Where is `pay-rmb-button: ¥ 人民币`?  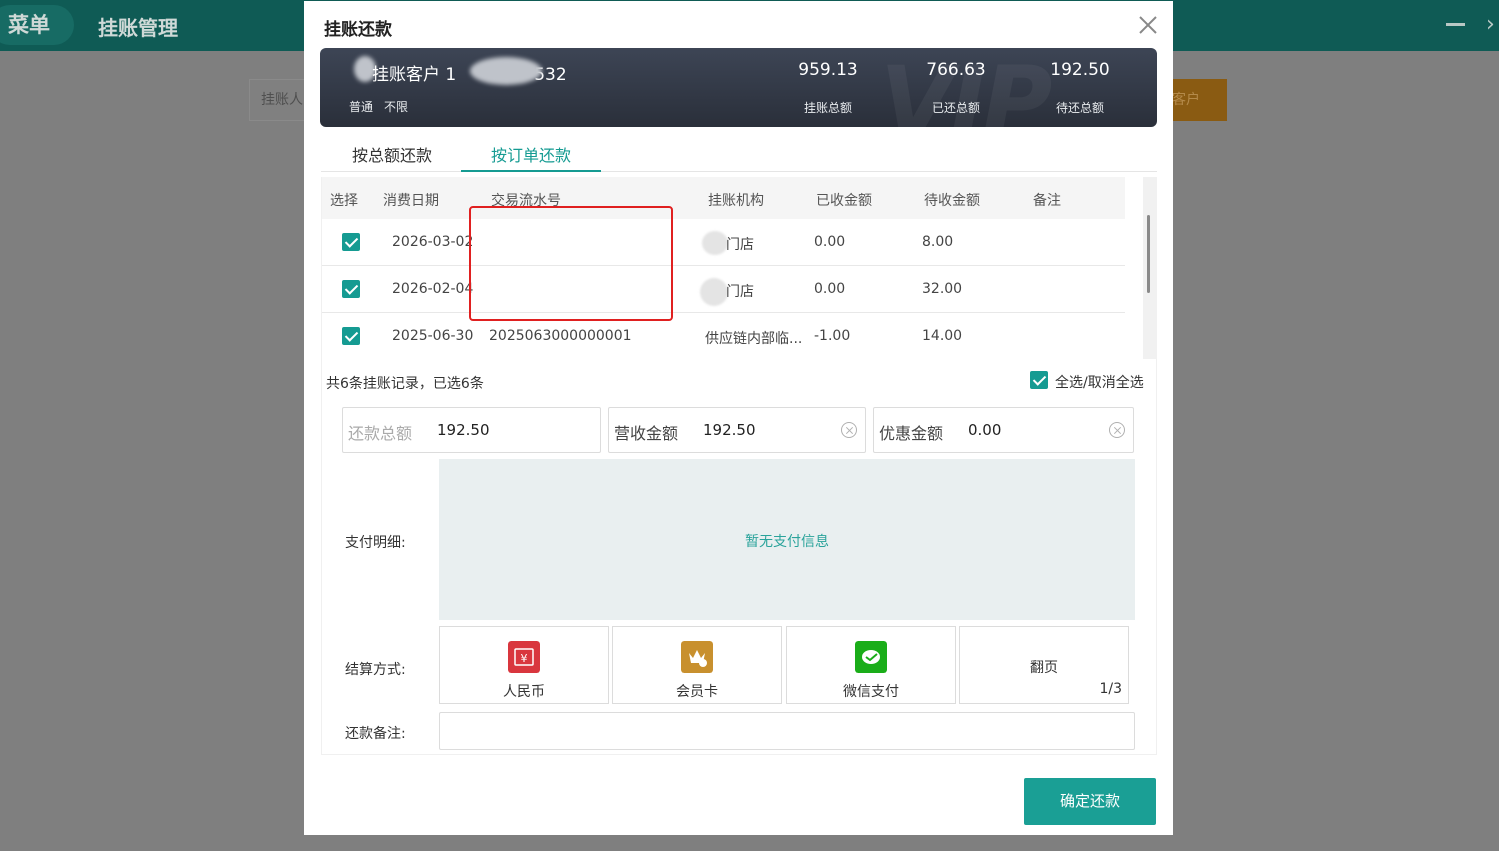 pay-rmb-button: ¥ 人民币 is located at coordinates (524, 665).